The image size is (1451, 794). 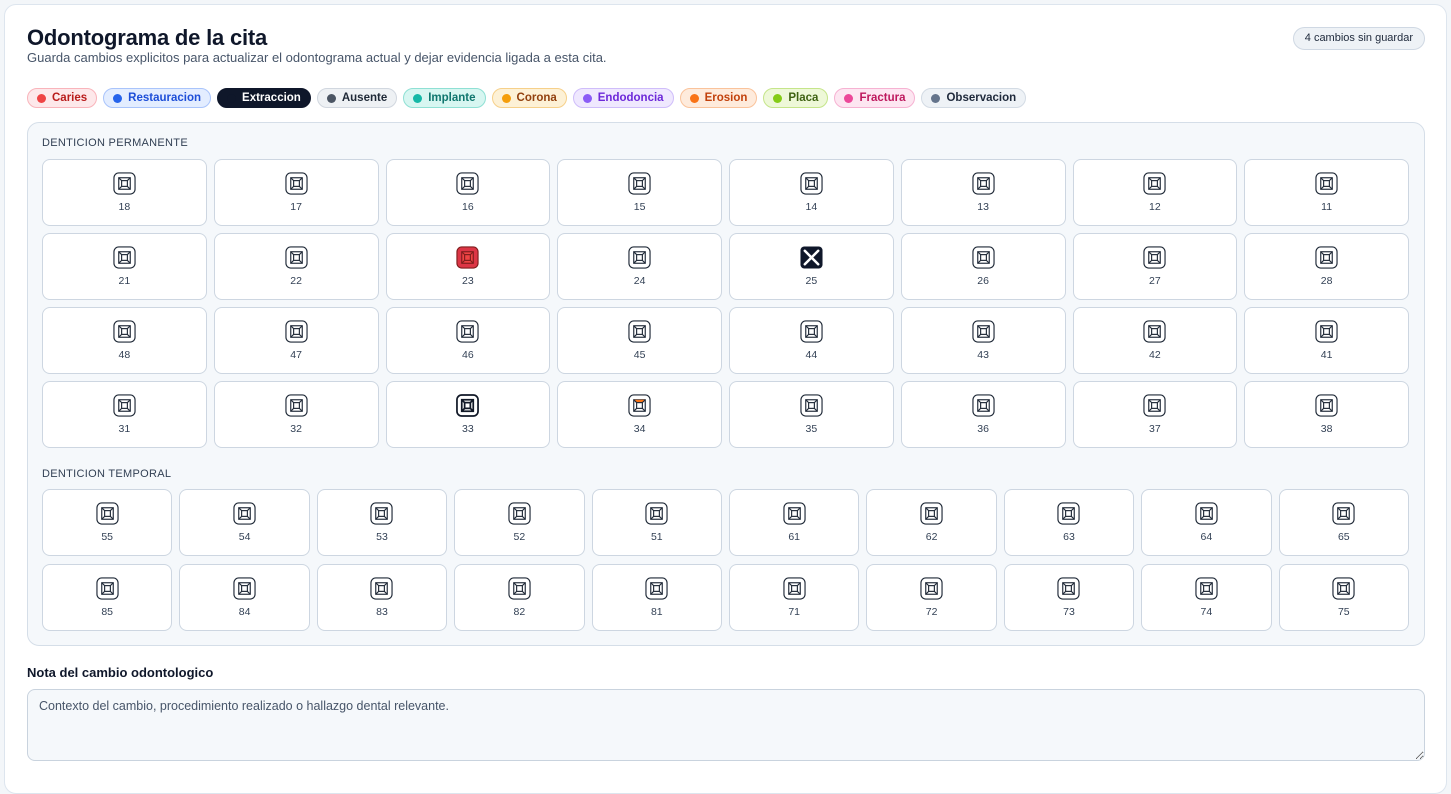 I want to click on tooth-16: 16, so click(x=468, y=192).